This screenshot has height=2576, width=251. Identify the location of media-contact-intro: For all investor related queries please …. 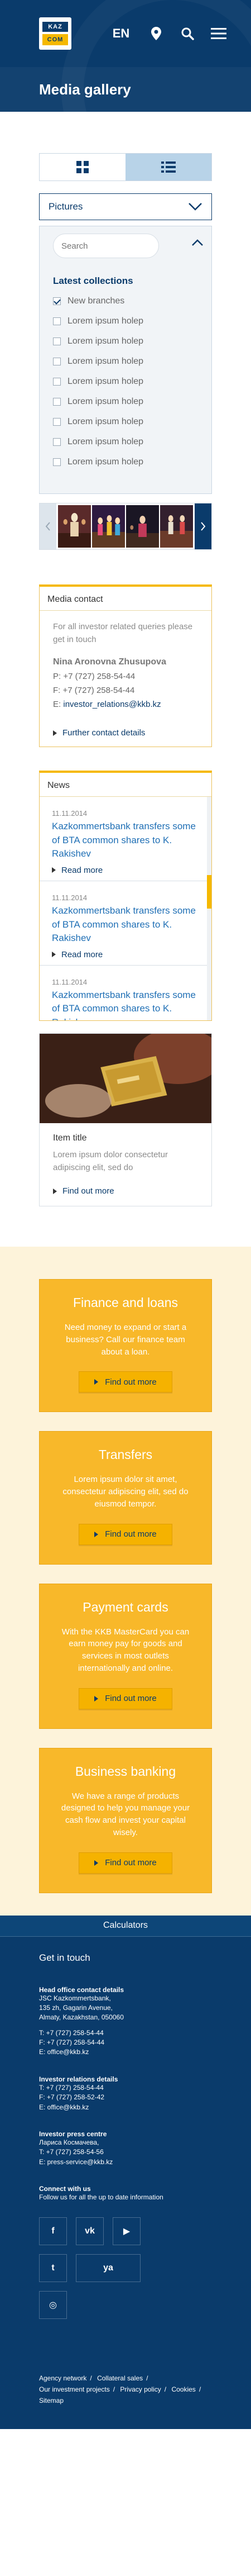
(123, 633).